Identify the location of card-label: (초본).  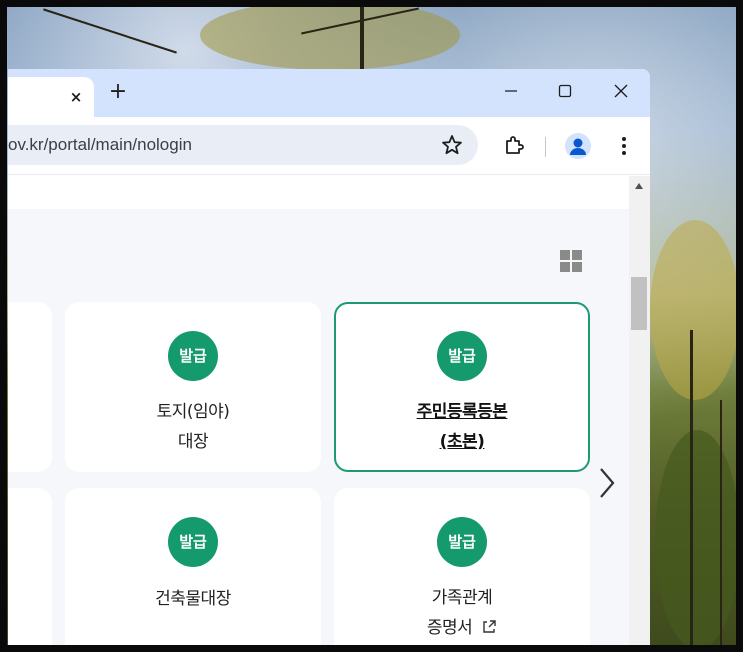
(462, 442).